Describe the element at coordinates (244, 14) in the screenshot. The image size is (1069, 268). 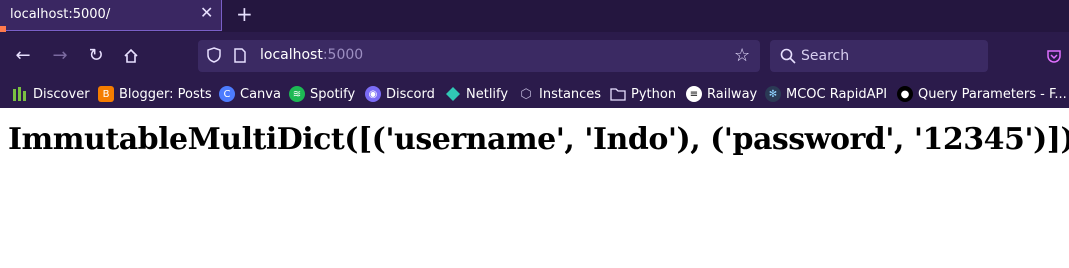
I see `new-tab-icon: +` at that location.